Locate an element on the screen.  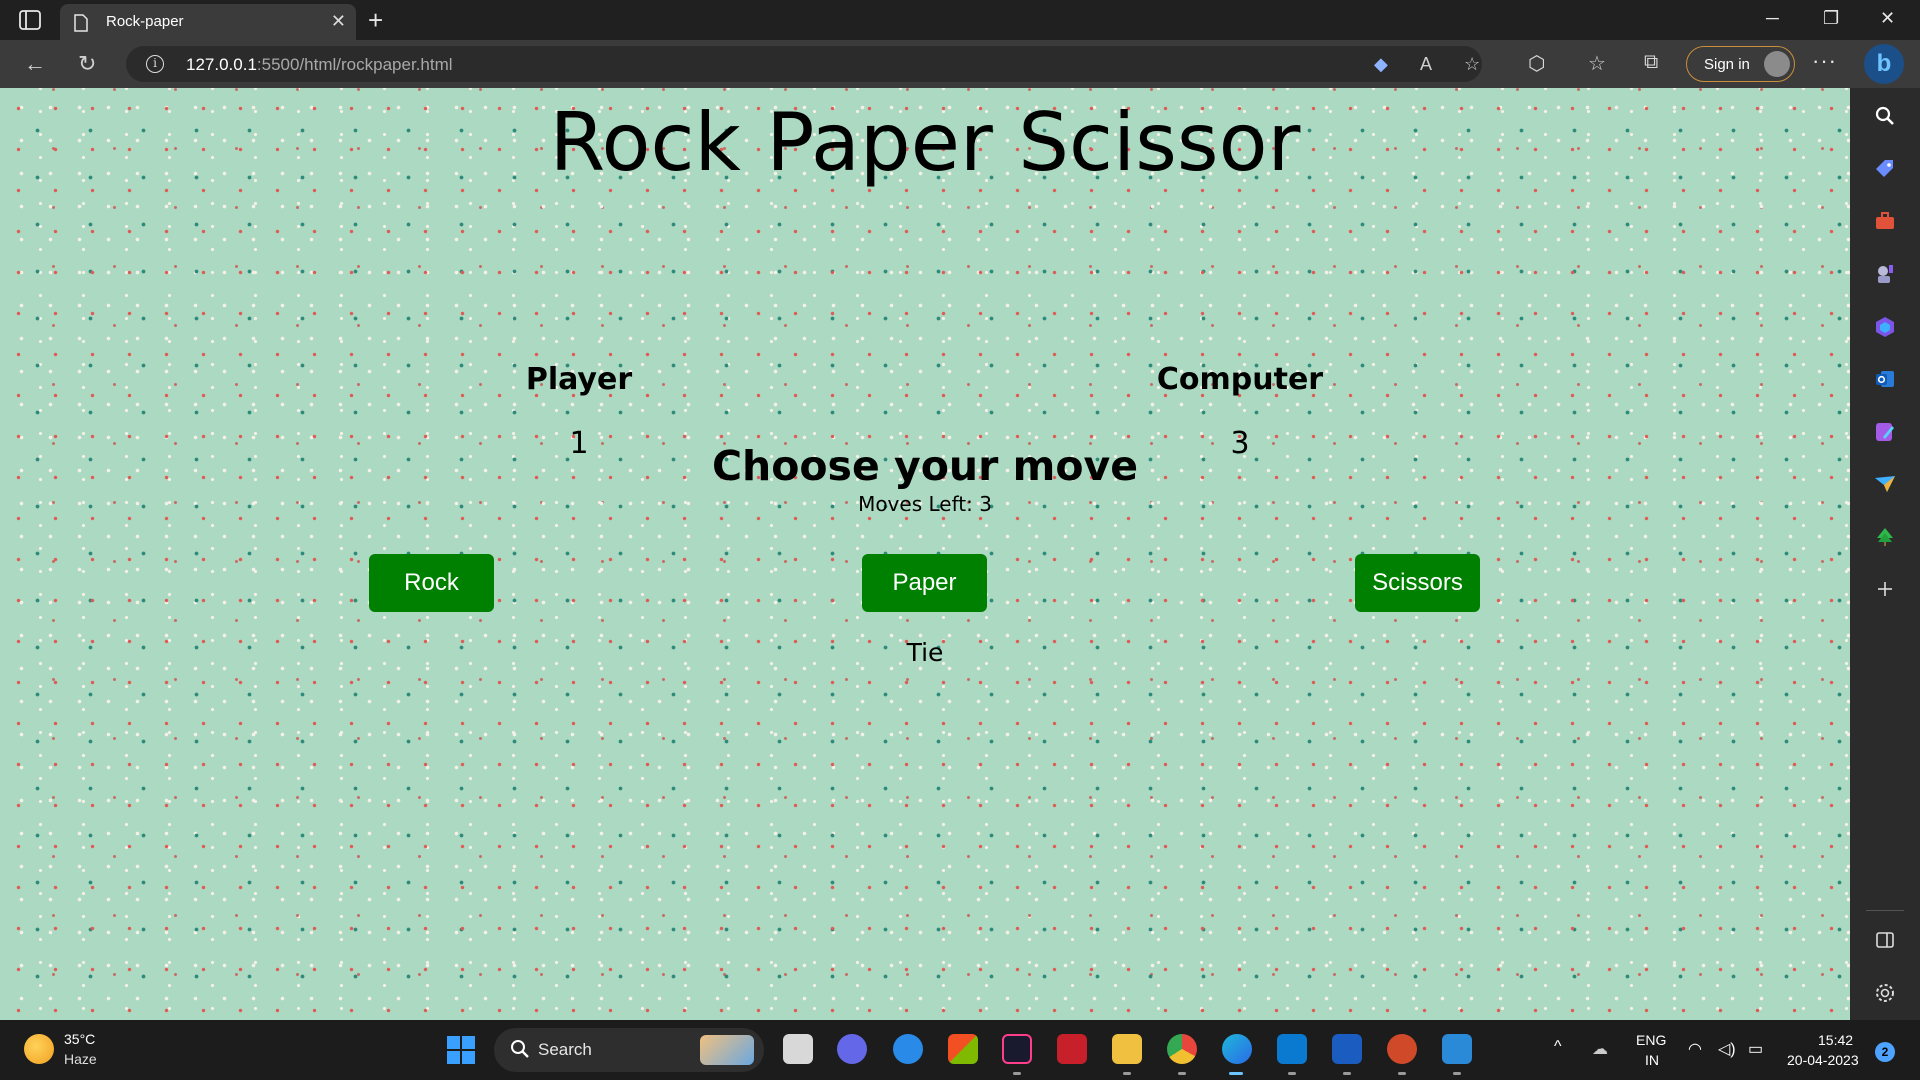
paint-icon is located at coordinates (1457, 1049).